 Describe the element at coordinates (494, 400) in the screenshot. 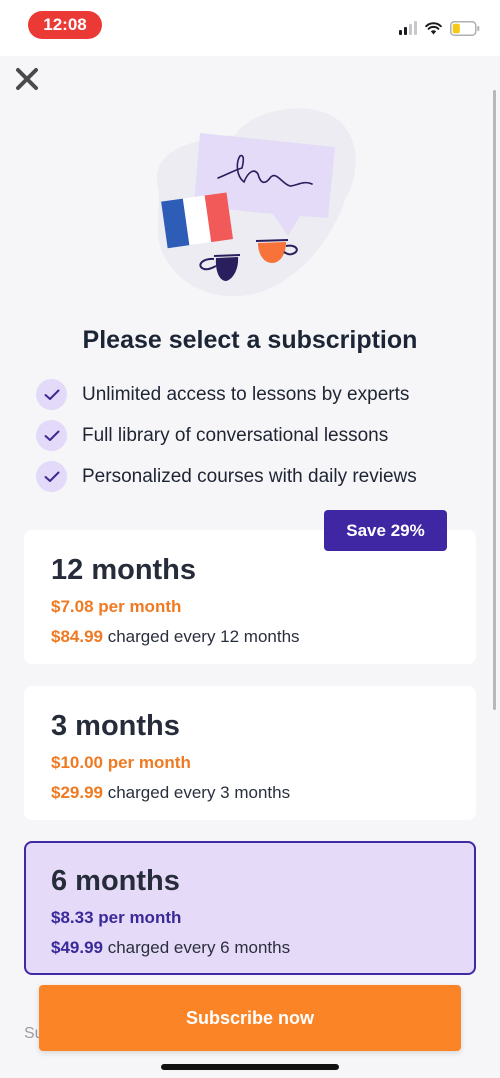

I see `scrollbar` at that location.